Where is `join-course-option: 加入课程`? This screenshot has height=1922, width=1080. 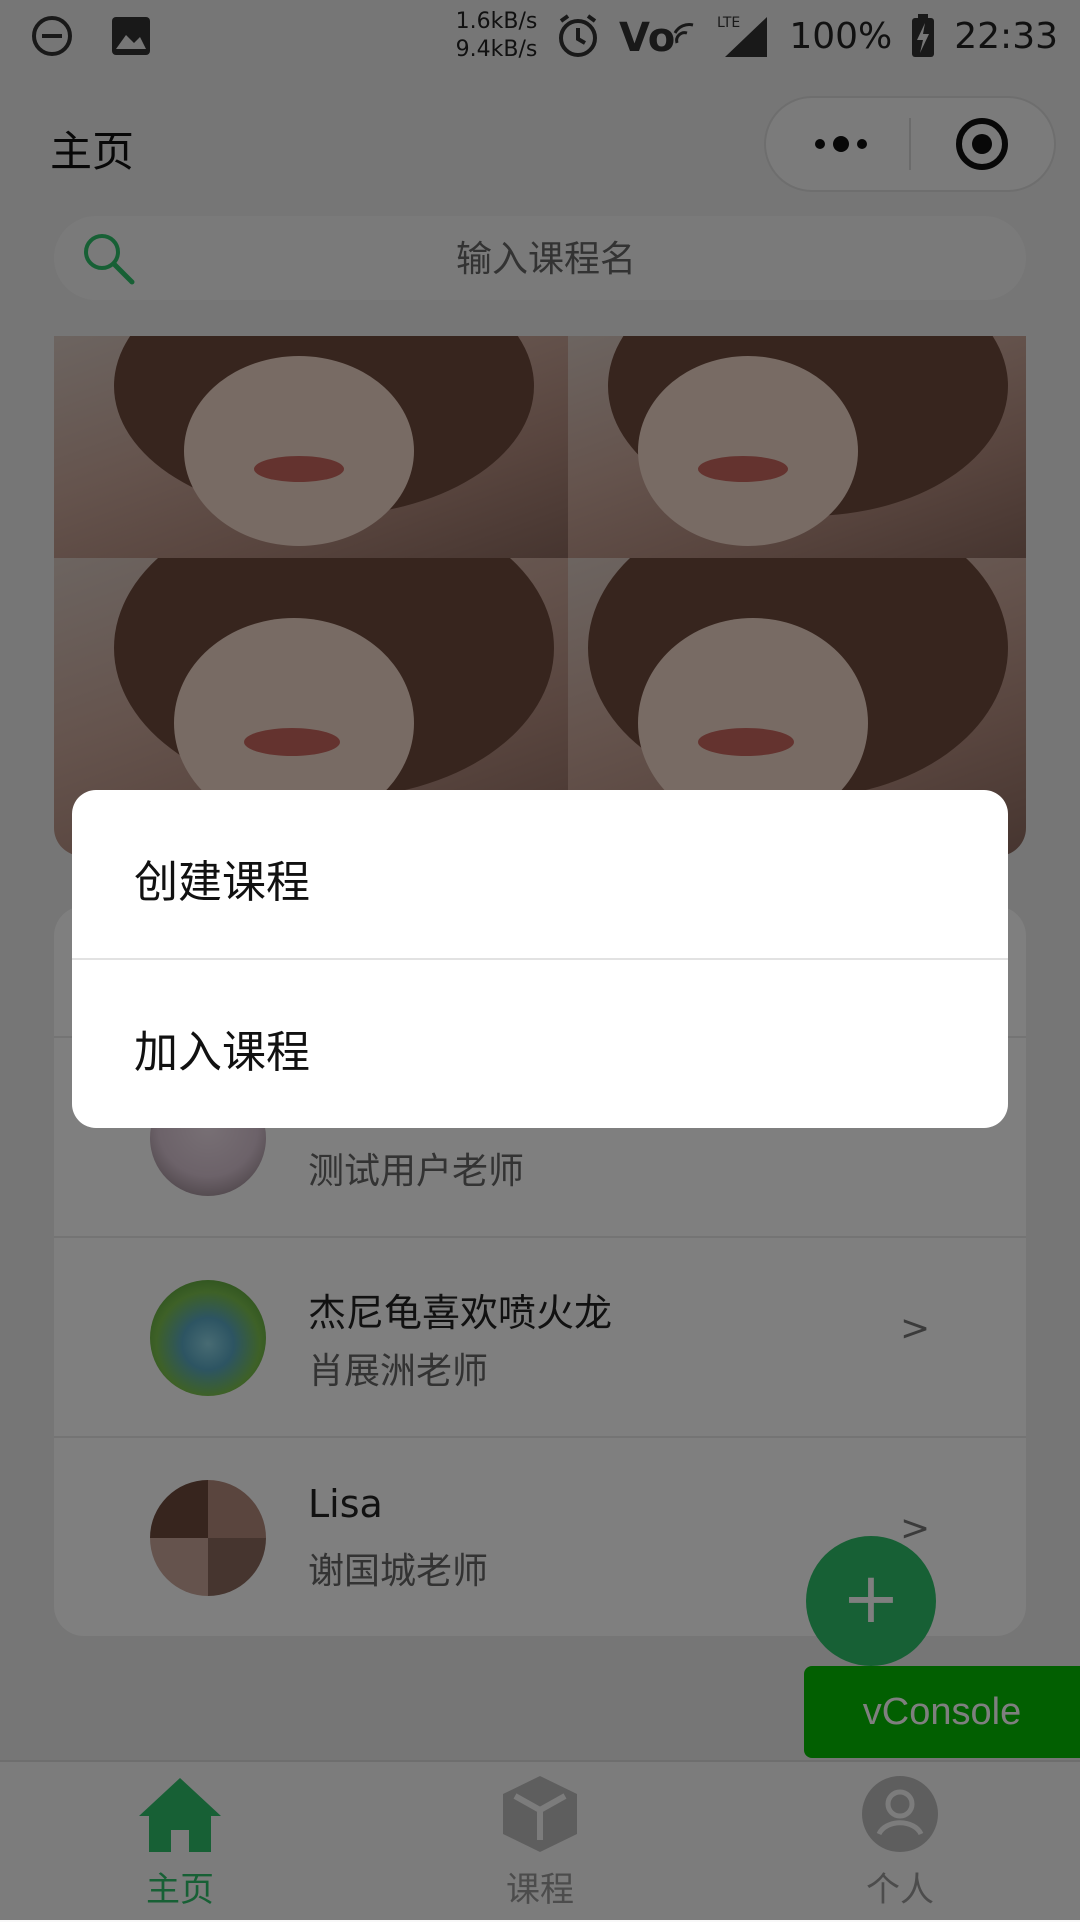 join-course-option: 加入课程 is located at coordinates (540, 1044).